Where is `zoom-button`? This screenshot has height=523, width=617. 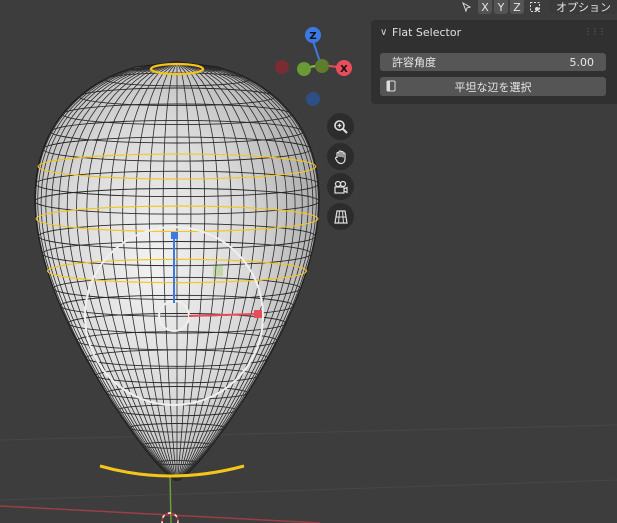 zoom-button is located at coordinates (340, 126).